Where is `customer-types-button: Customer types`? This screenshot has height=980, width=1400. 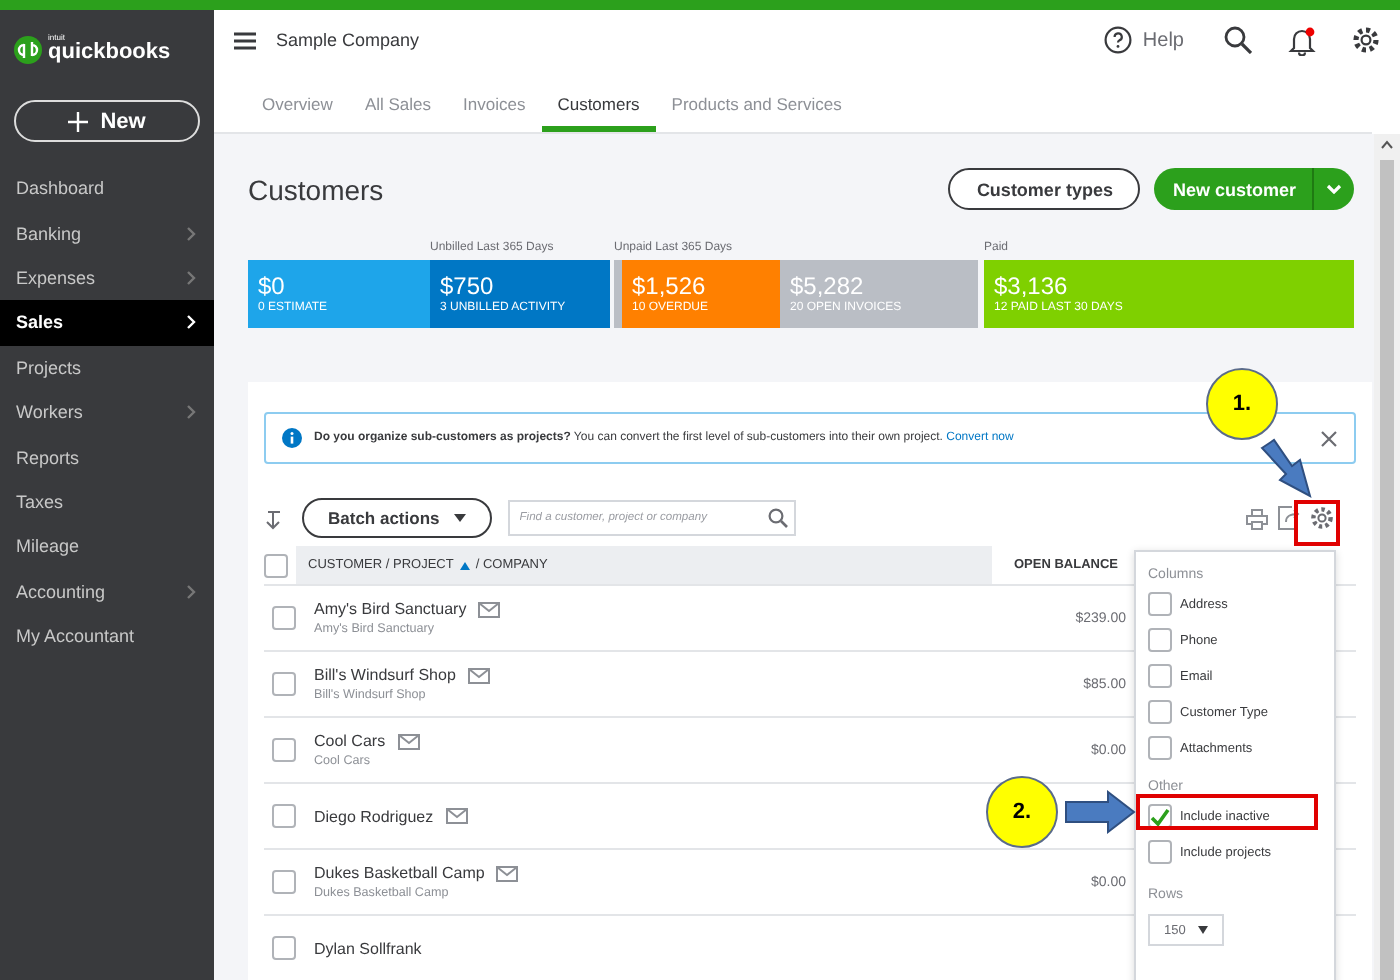 customer-types-button: Customer types is located at coordinates (1044, 189).